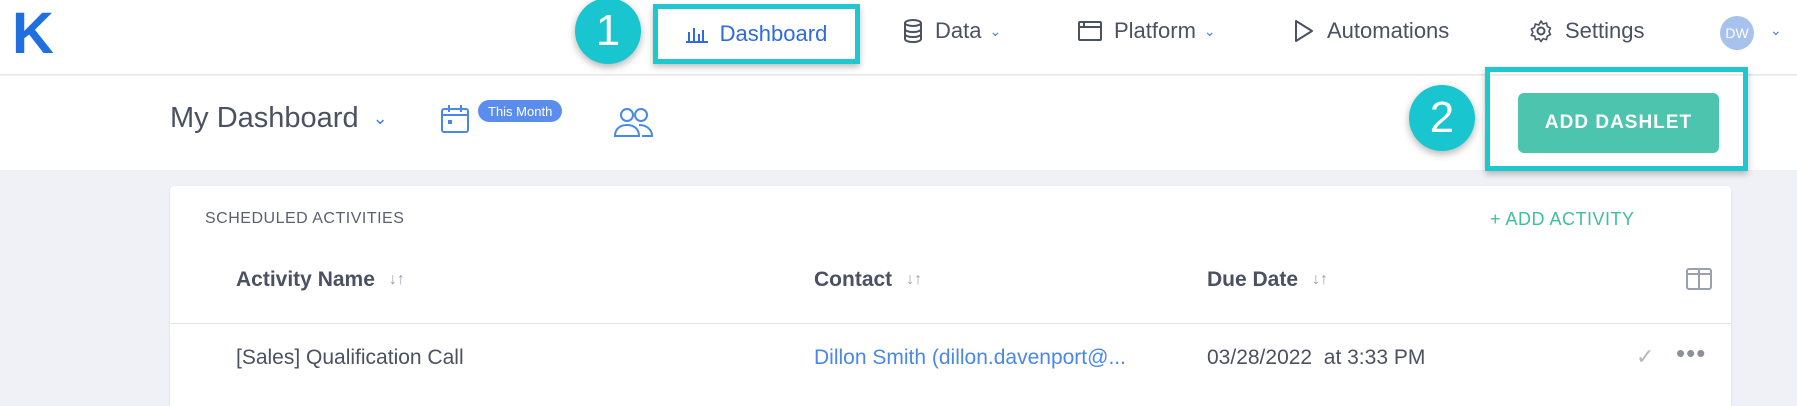 The image size is (1797, 406). I want to click on column-header-activity: Activity Name ↓↑, so click(320, 280).